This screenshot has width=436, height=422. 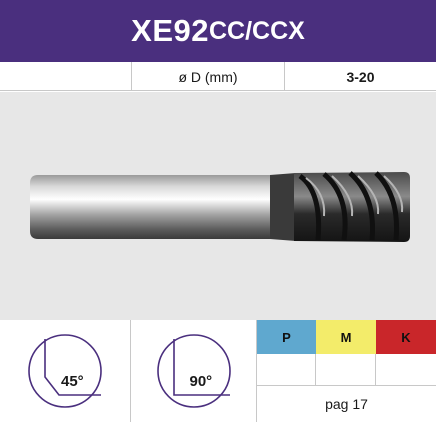 I want to click on product-title-bar: XE92 CC/CCX, so click(x=218, y=31).